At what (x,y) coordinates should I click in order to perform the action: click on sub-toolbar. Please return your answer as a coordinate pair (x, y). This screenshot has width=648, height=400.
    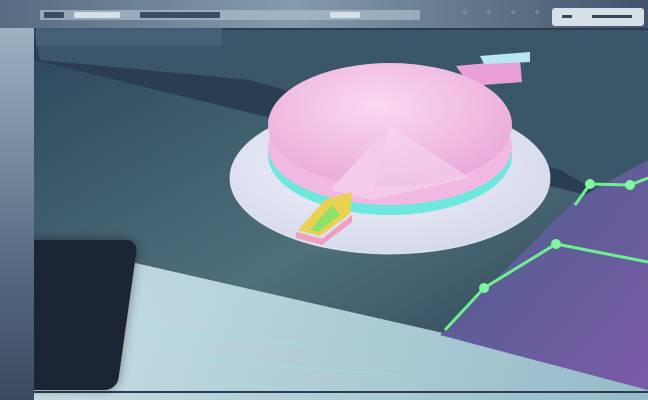
    Looking at the image, I should click on (129, 37).